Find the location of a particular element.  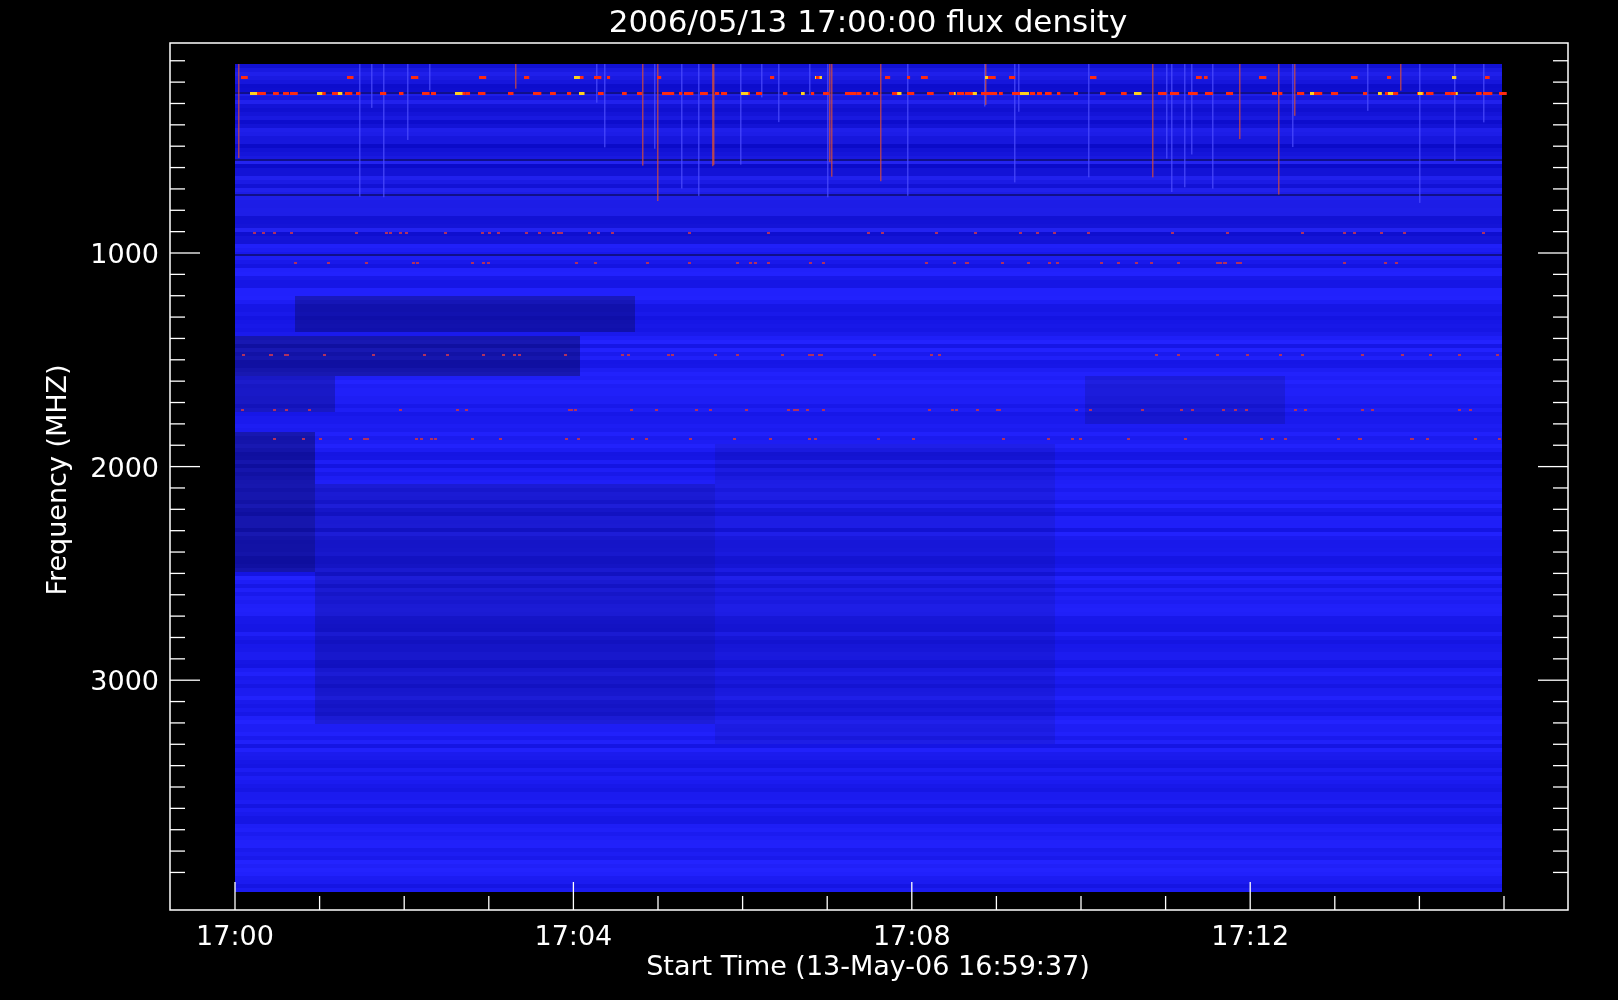

y-tick-label: 3000 is located at coordinates (124, 681).